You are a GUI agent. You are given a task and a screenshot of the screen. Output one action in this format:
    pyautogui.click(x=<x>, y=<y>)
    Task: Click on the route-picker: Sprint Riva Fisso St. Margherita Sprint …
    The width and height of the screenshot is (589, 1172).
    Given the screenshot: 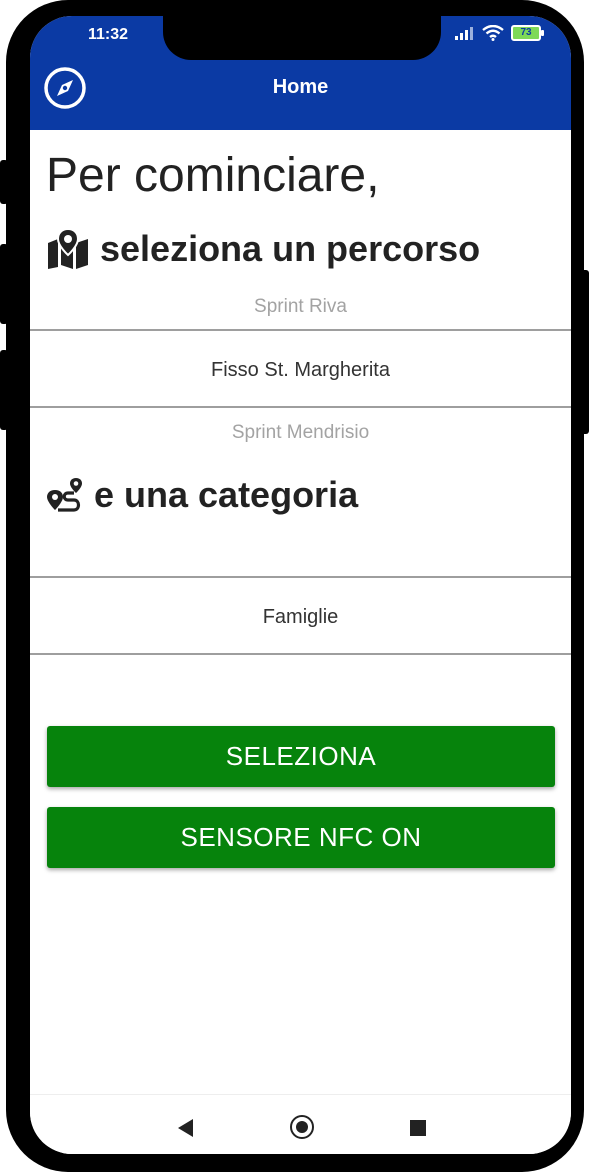 What is the action you would take?
    pyautogui.click(x=300, y=366)
    